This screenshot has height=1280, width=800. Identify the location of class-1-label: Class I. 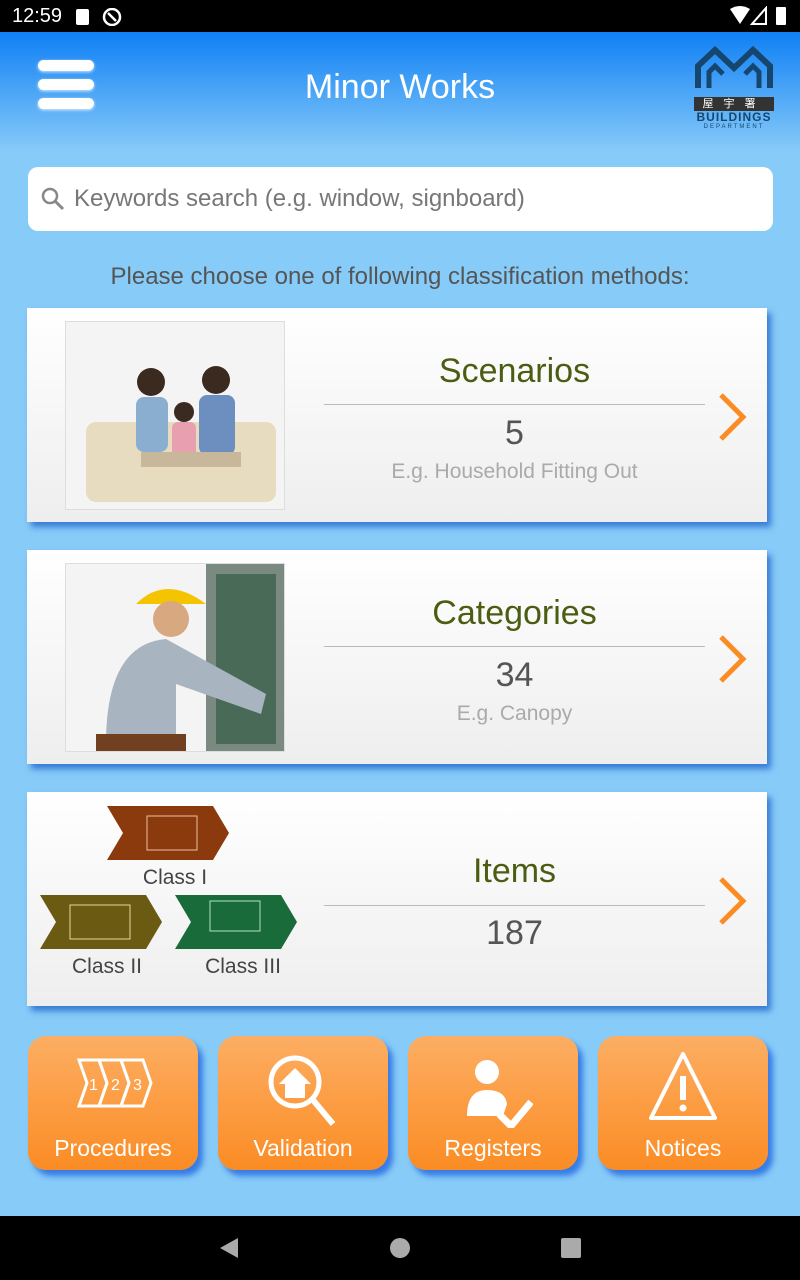
(175, 877).